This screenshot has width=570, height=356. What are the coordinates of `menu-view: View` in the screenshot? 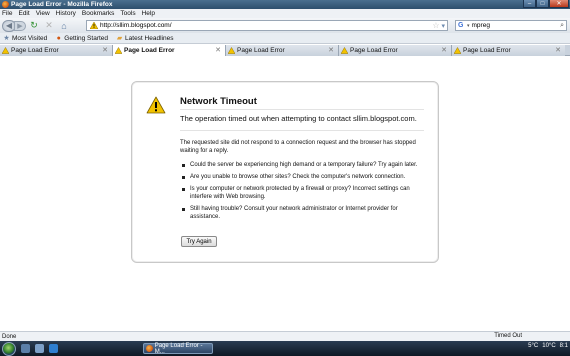 It's located at (43, 13).